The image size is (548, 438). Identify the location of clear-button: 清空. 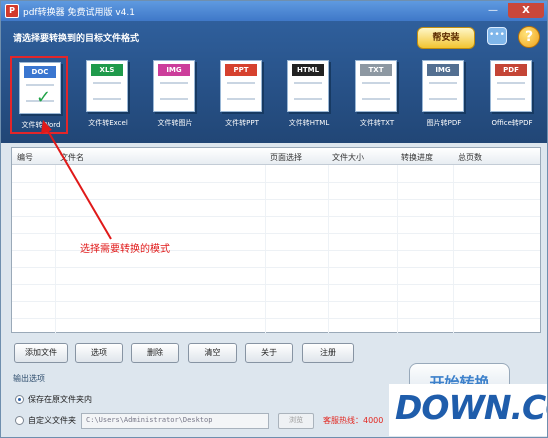
(212, 353).